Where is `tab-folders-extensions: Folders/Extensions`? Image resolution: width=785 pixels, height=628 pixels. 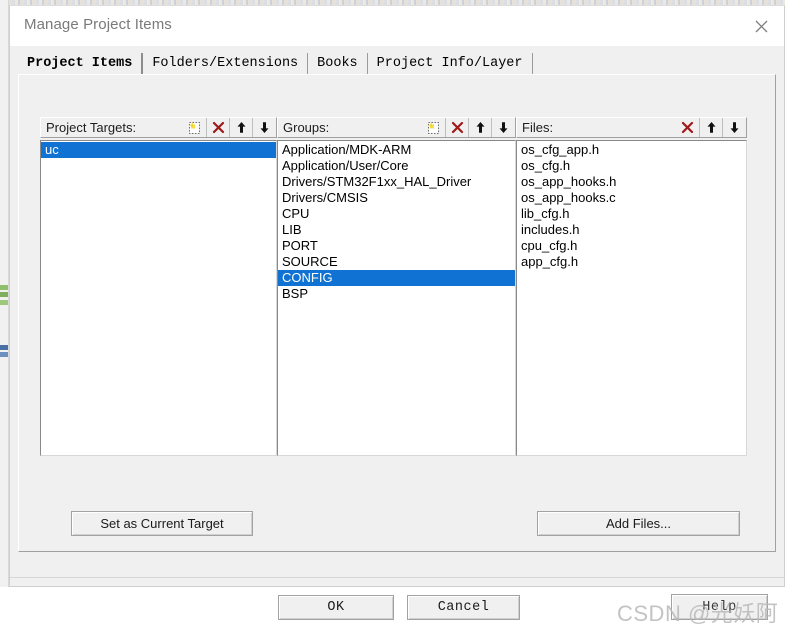 tab-folders-extensions: Folders/Extensions is located at coordinates (226, 64).